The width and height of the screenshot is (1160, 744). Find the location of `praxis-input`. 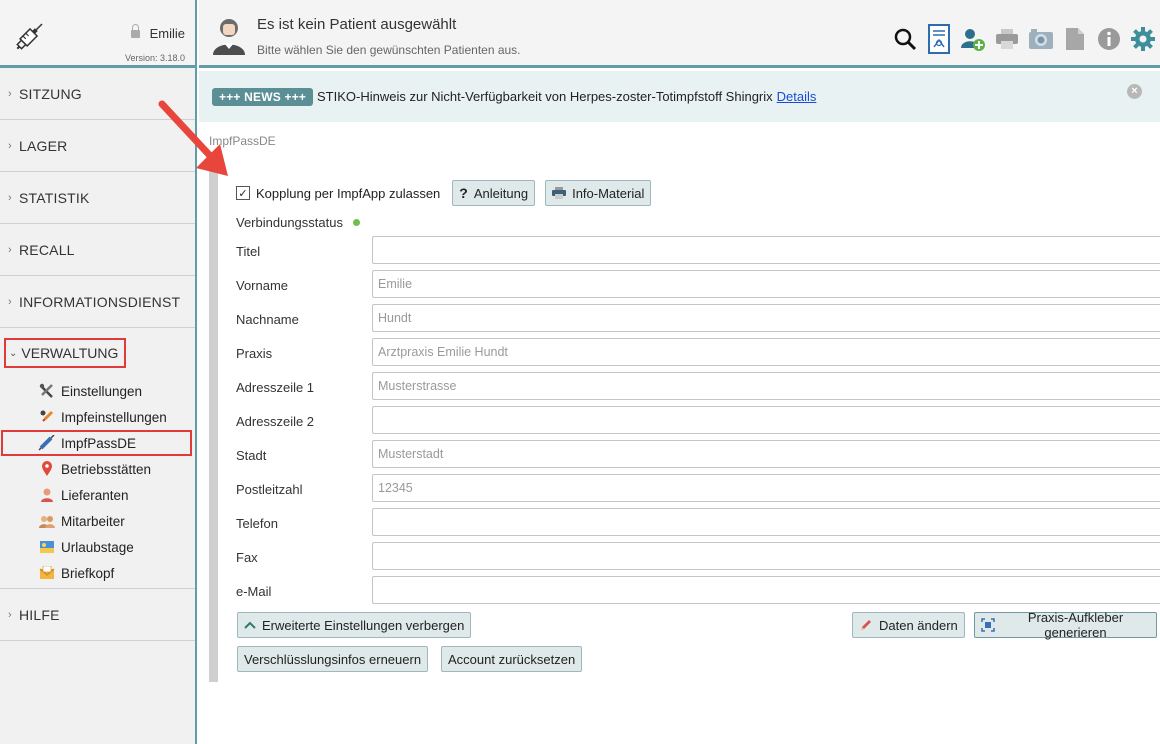

praxis-input is located at coordinates (766, 352).